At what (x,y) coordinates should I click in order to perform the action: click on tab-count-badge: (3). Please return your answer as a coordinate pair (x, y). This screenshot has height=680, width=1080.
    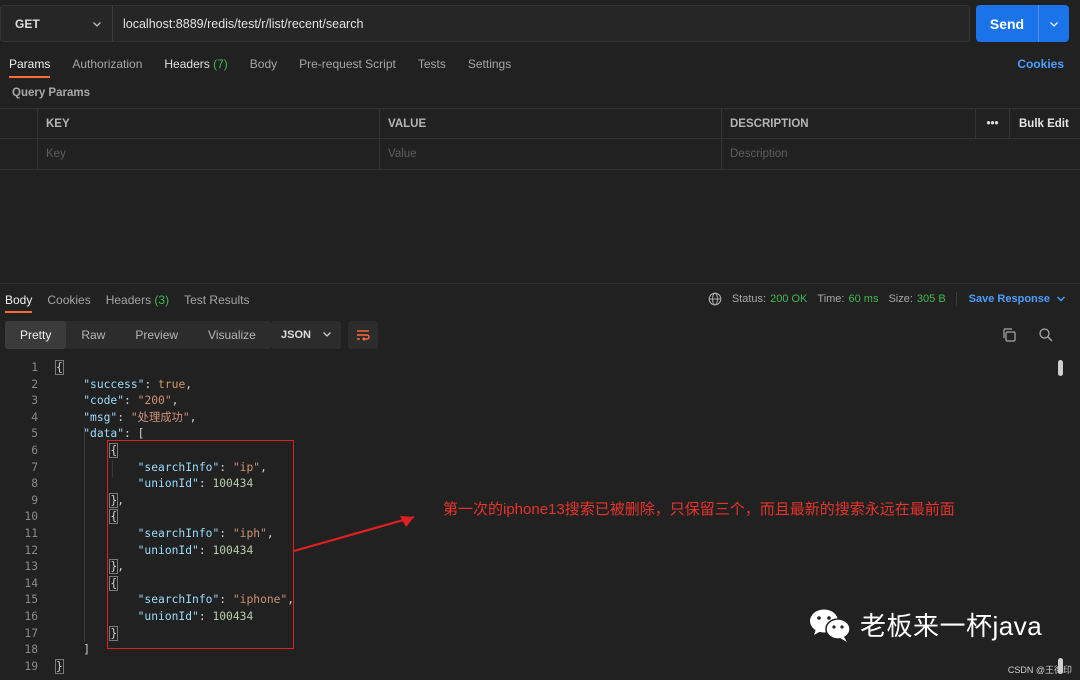
    Looking at the image, I should click on (162, 300).